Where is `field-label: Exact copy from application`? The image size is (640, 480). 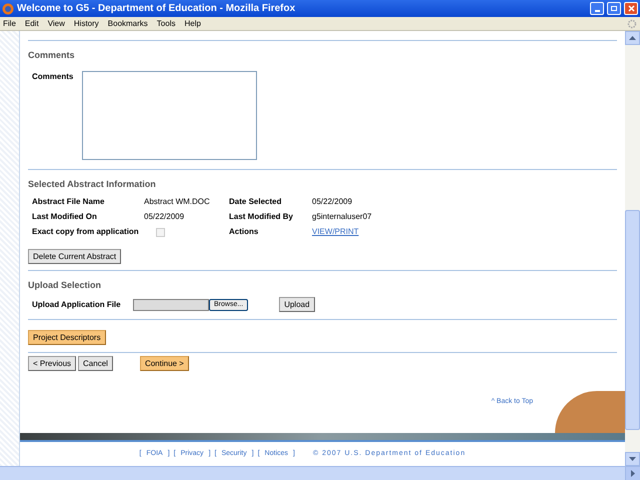 field-label: Exact copy from application is located at coordinates (86, 232).